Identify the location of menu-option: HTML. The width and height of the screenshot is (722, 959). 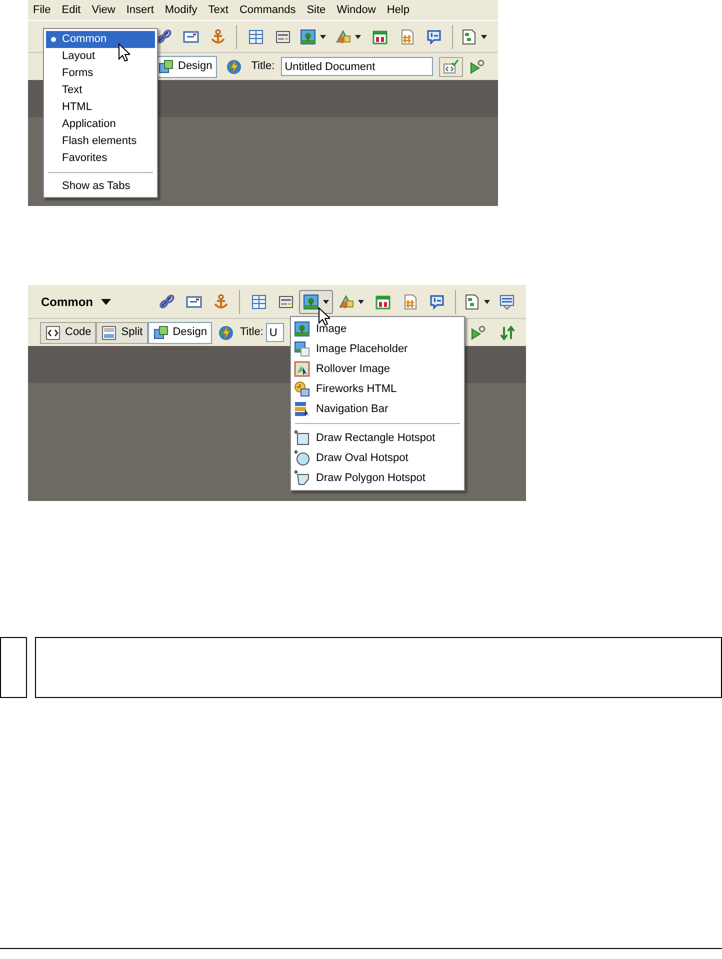
(100, 107).